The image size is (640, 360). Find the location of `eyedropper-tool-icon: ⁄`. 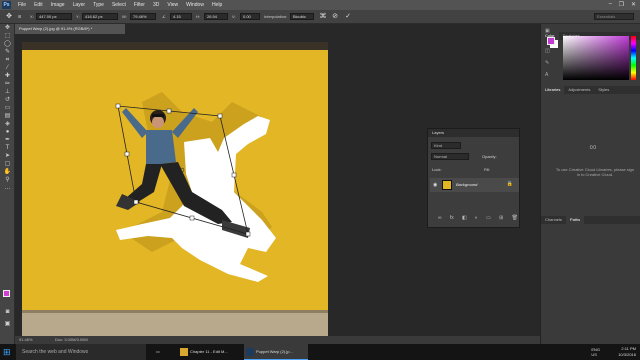

eyedropper-tool-icon: ⁄ is located at coordinates (7, 68).